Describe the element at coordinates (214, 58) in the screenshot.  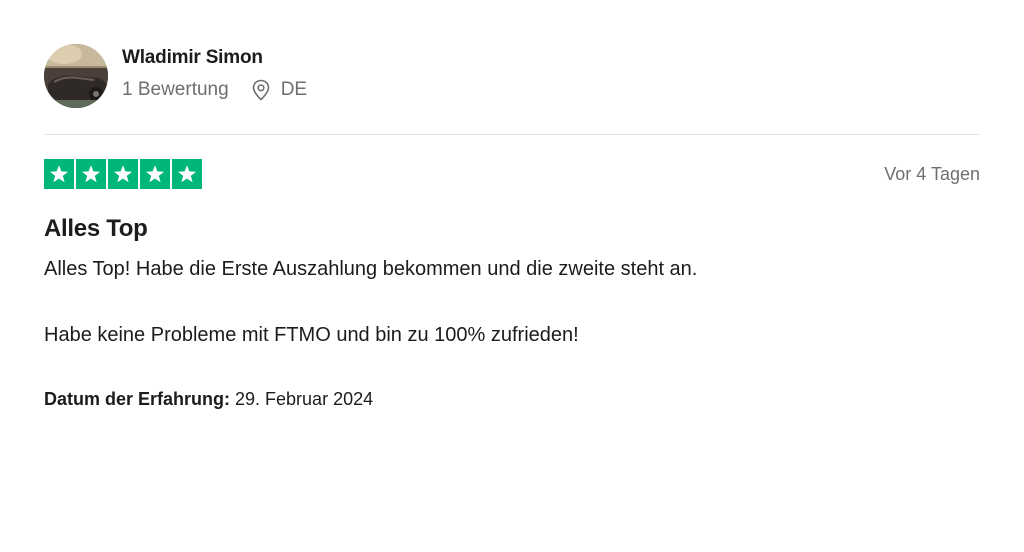
I see `reviewer-name: Wladimir Simon` at that location.